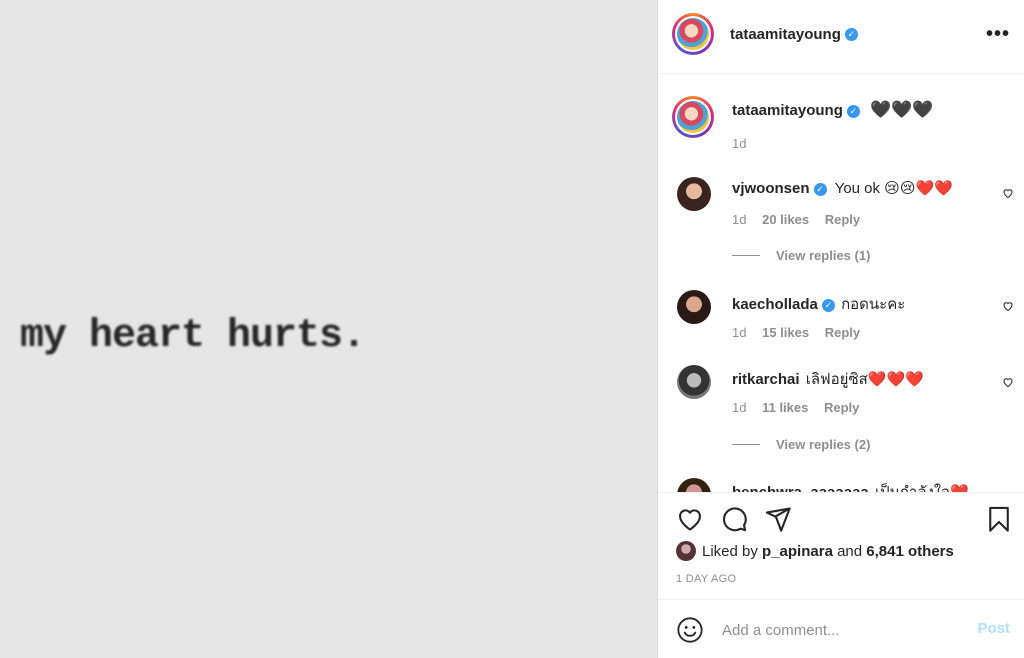  What do you see at coordinates (706, 579) in the screenshot?
I see `post-time: 1 DAY AGO` at bounding box center [706, 579].